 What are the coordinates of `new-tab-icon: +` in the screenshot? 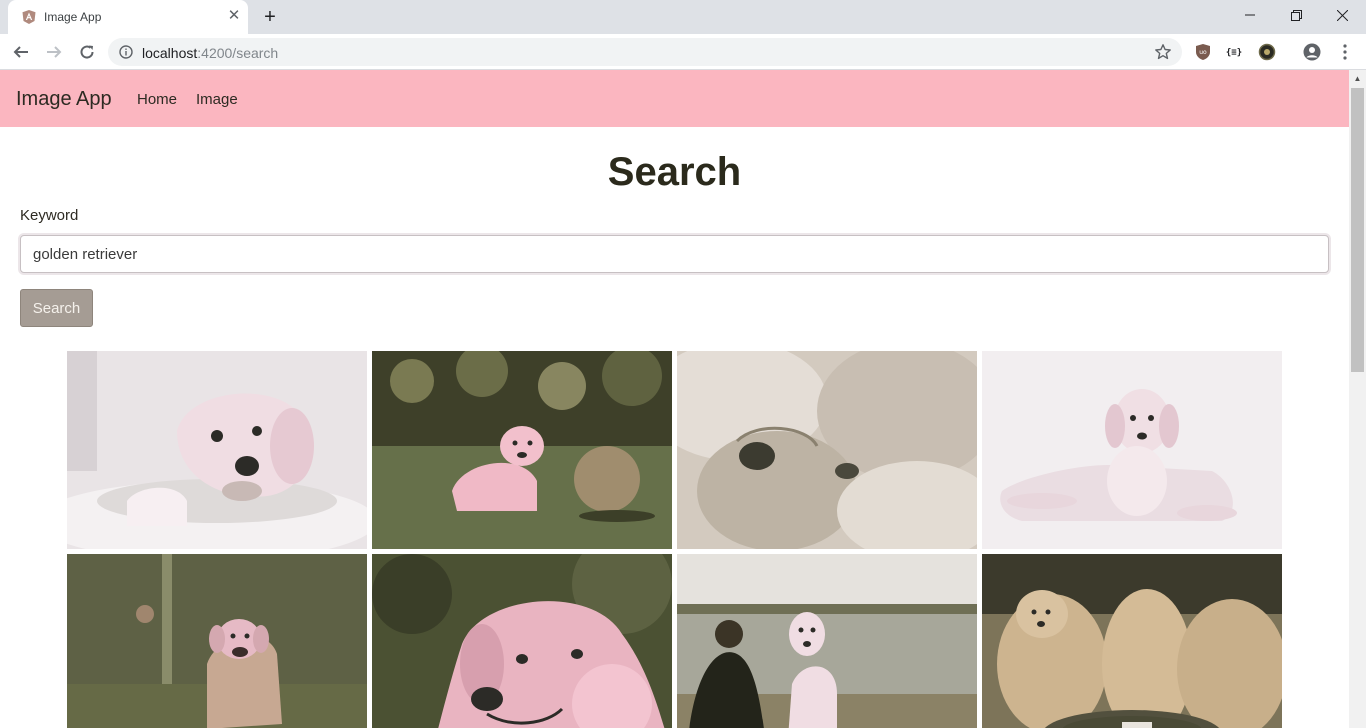 It's located at (270, 17).